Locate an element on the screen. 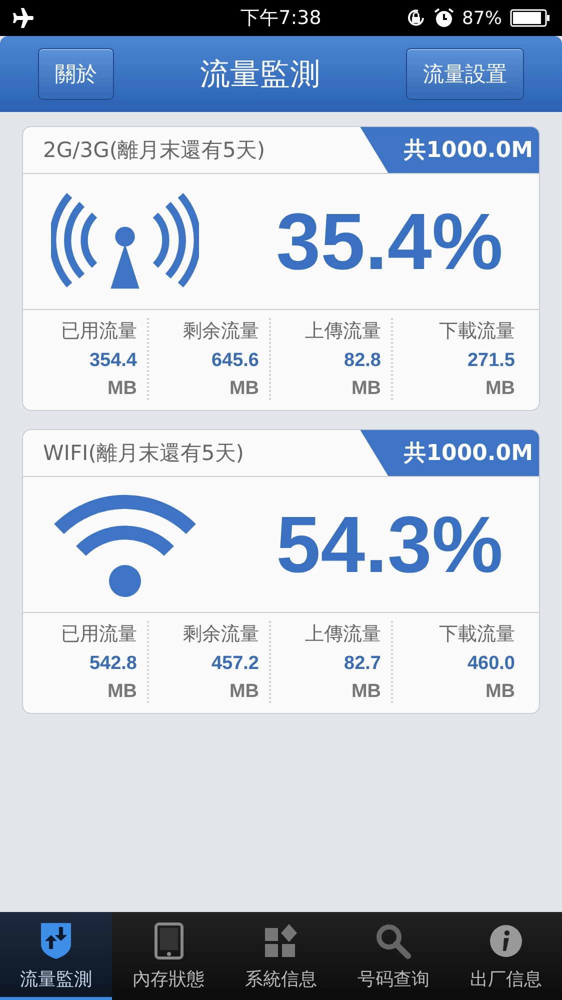 Image resolution: width=562 pixels, height=1000 pixels. tab-item: 內存狀態 is located at coordinates (168, 956).